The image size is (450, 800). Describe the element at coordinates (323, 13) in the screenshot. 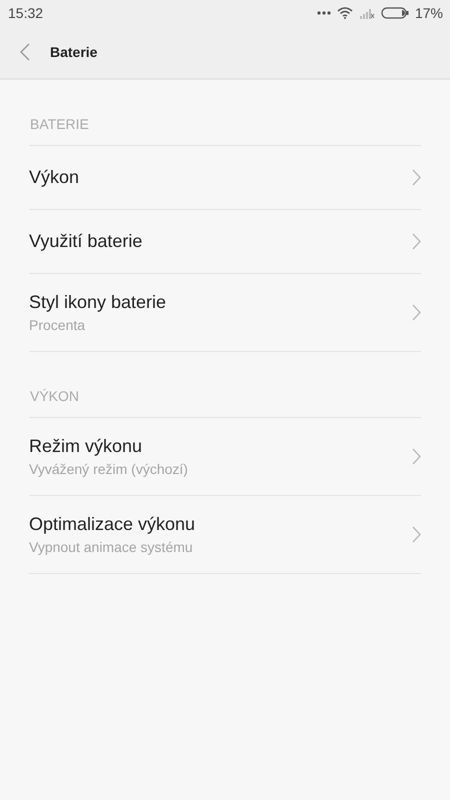

I see `more-dots-icon` at that location.